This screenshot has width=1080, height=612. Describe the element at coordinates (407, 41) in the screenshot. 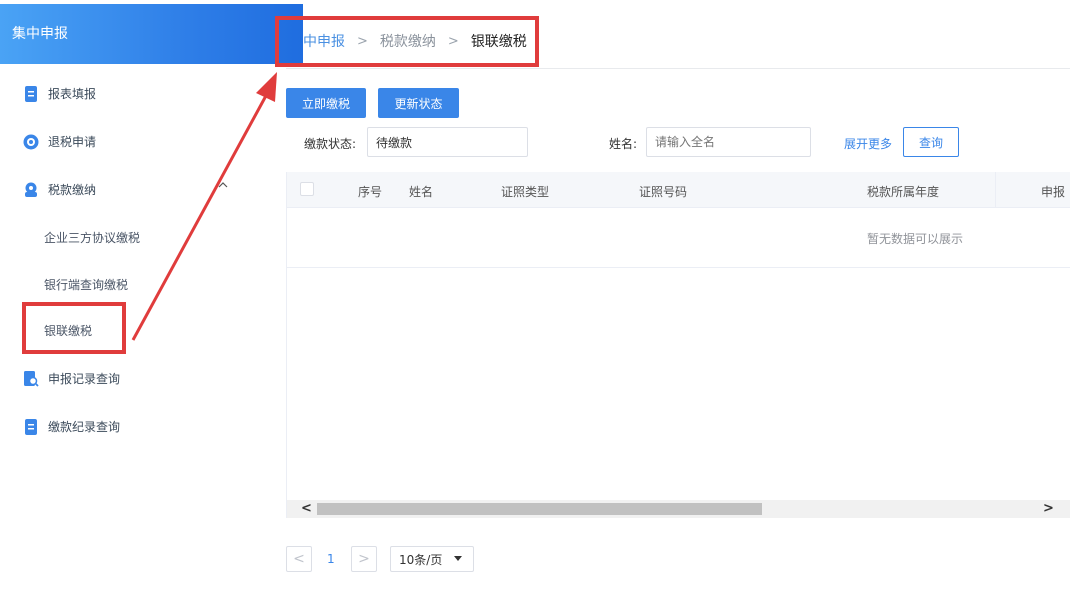

I see `highlight-box-breadcrumb` at that location.